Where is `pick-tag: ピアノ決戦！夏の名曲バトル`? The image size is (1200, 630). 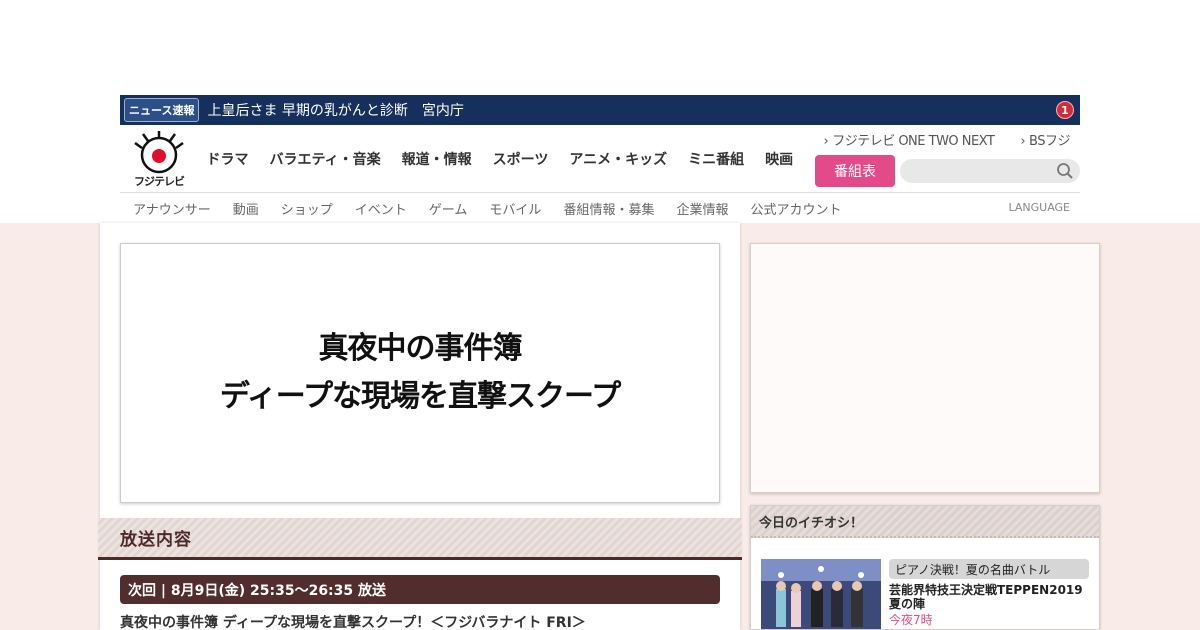
pick-tag: ピアノ決戦！夏の名曲バトル is located at coordinates (989, 569).